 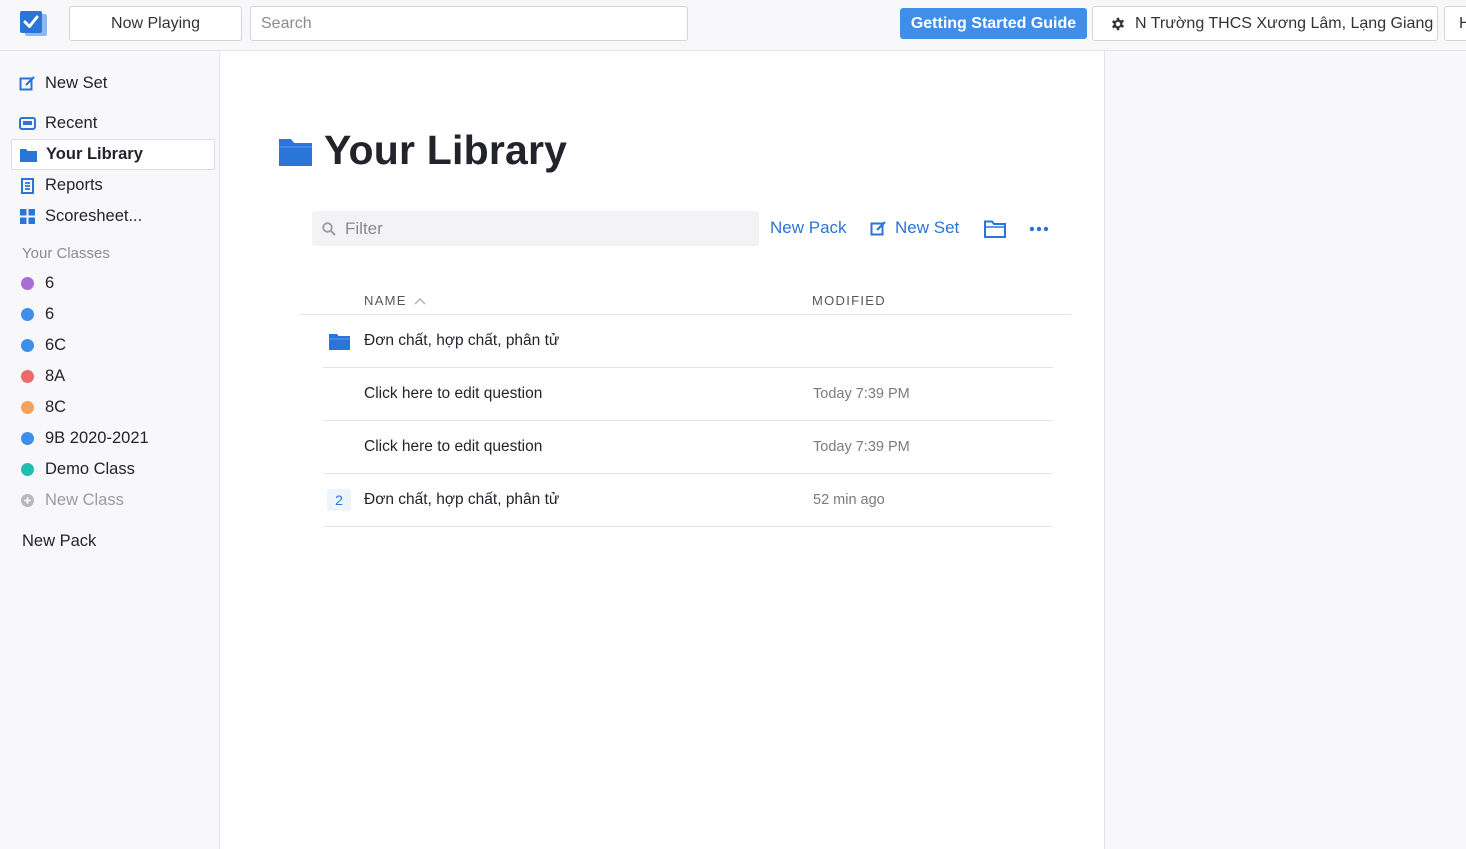 I want to click on sidebar-item-label: New Set, so click(x=76, y=83).